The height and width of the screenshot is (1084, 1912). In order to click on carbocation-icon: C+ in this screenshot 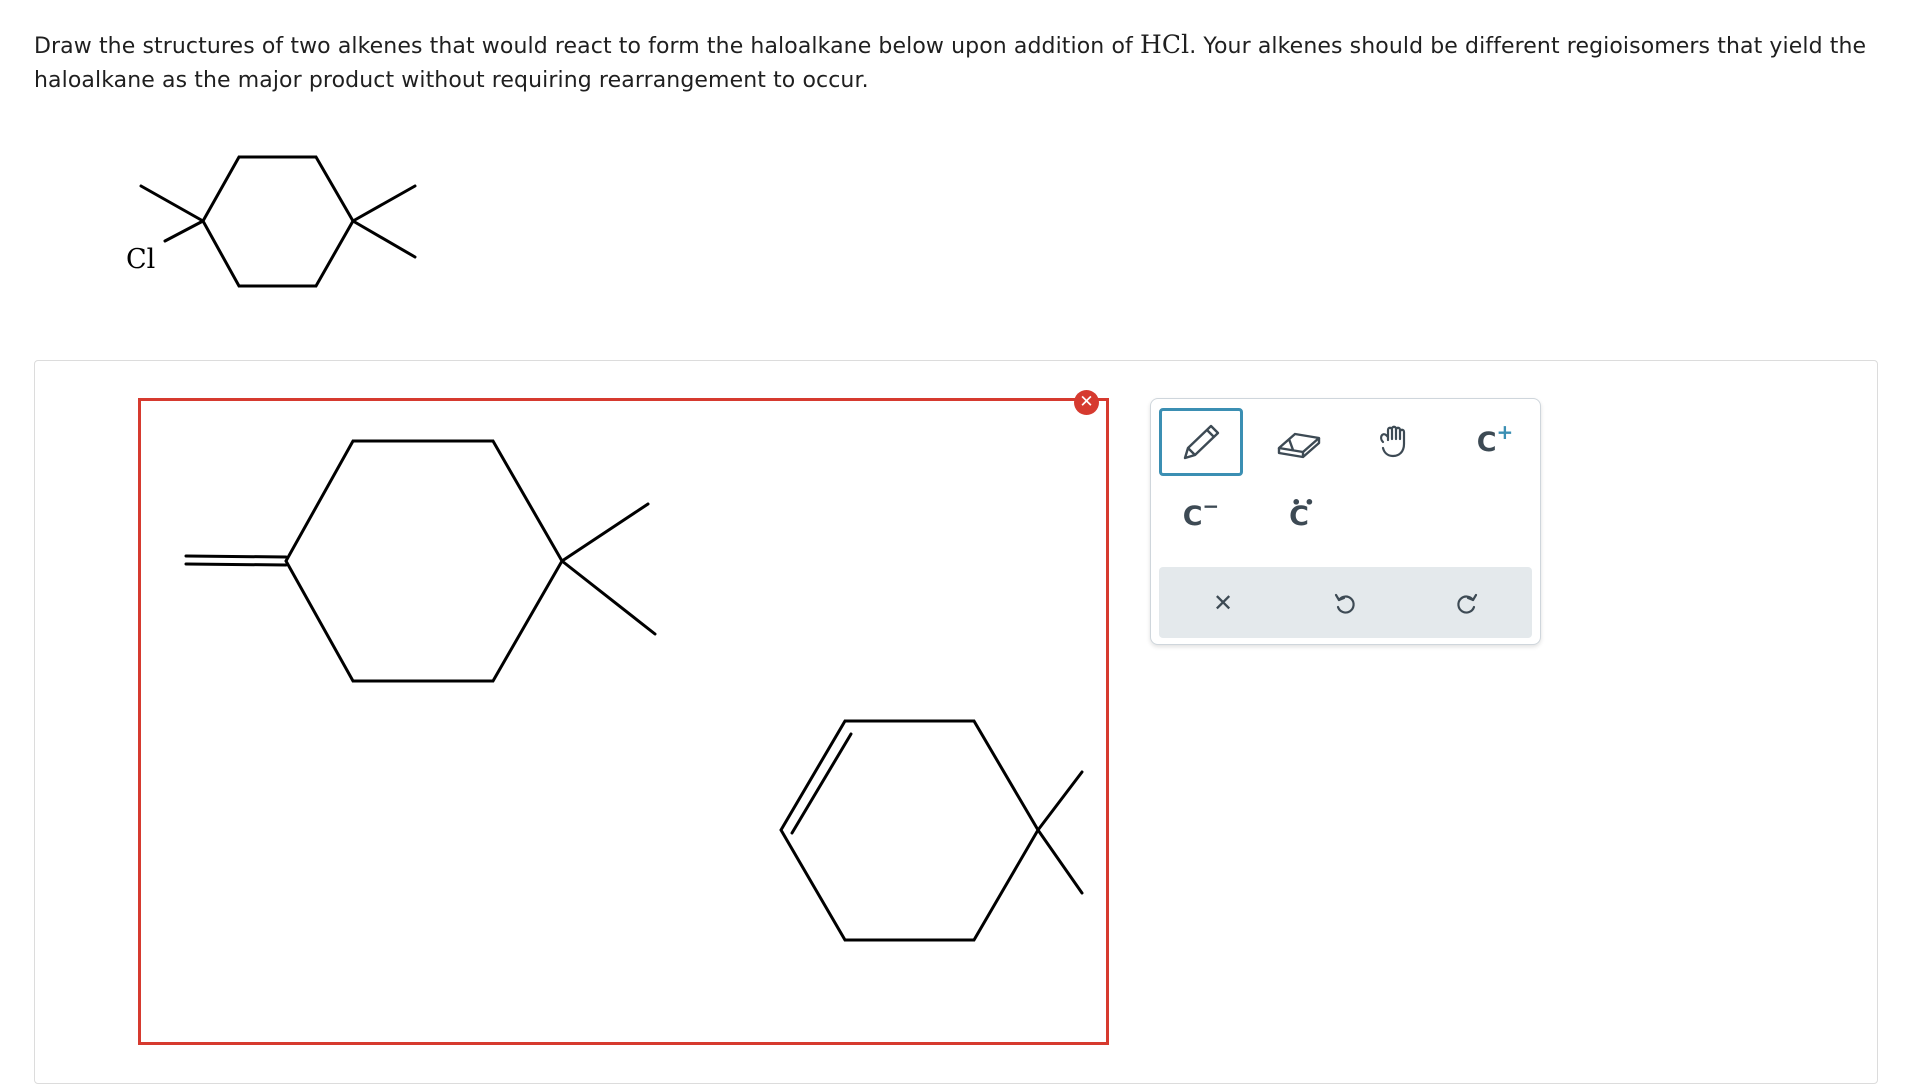, I will do `click(1495, 438)`.